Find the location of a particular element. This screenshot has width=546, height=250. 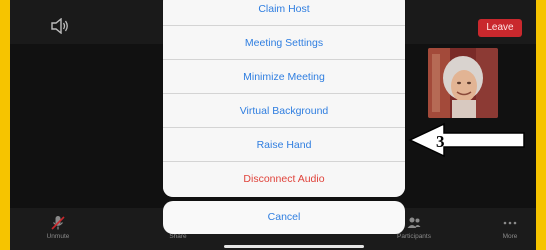

menu-item-minimize-meeting: Minimize Meeting is located at coordinates (284, 77).